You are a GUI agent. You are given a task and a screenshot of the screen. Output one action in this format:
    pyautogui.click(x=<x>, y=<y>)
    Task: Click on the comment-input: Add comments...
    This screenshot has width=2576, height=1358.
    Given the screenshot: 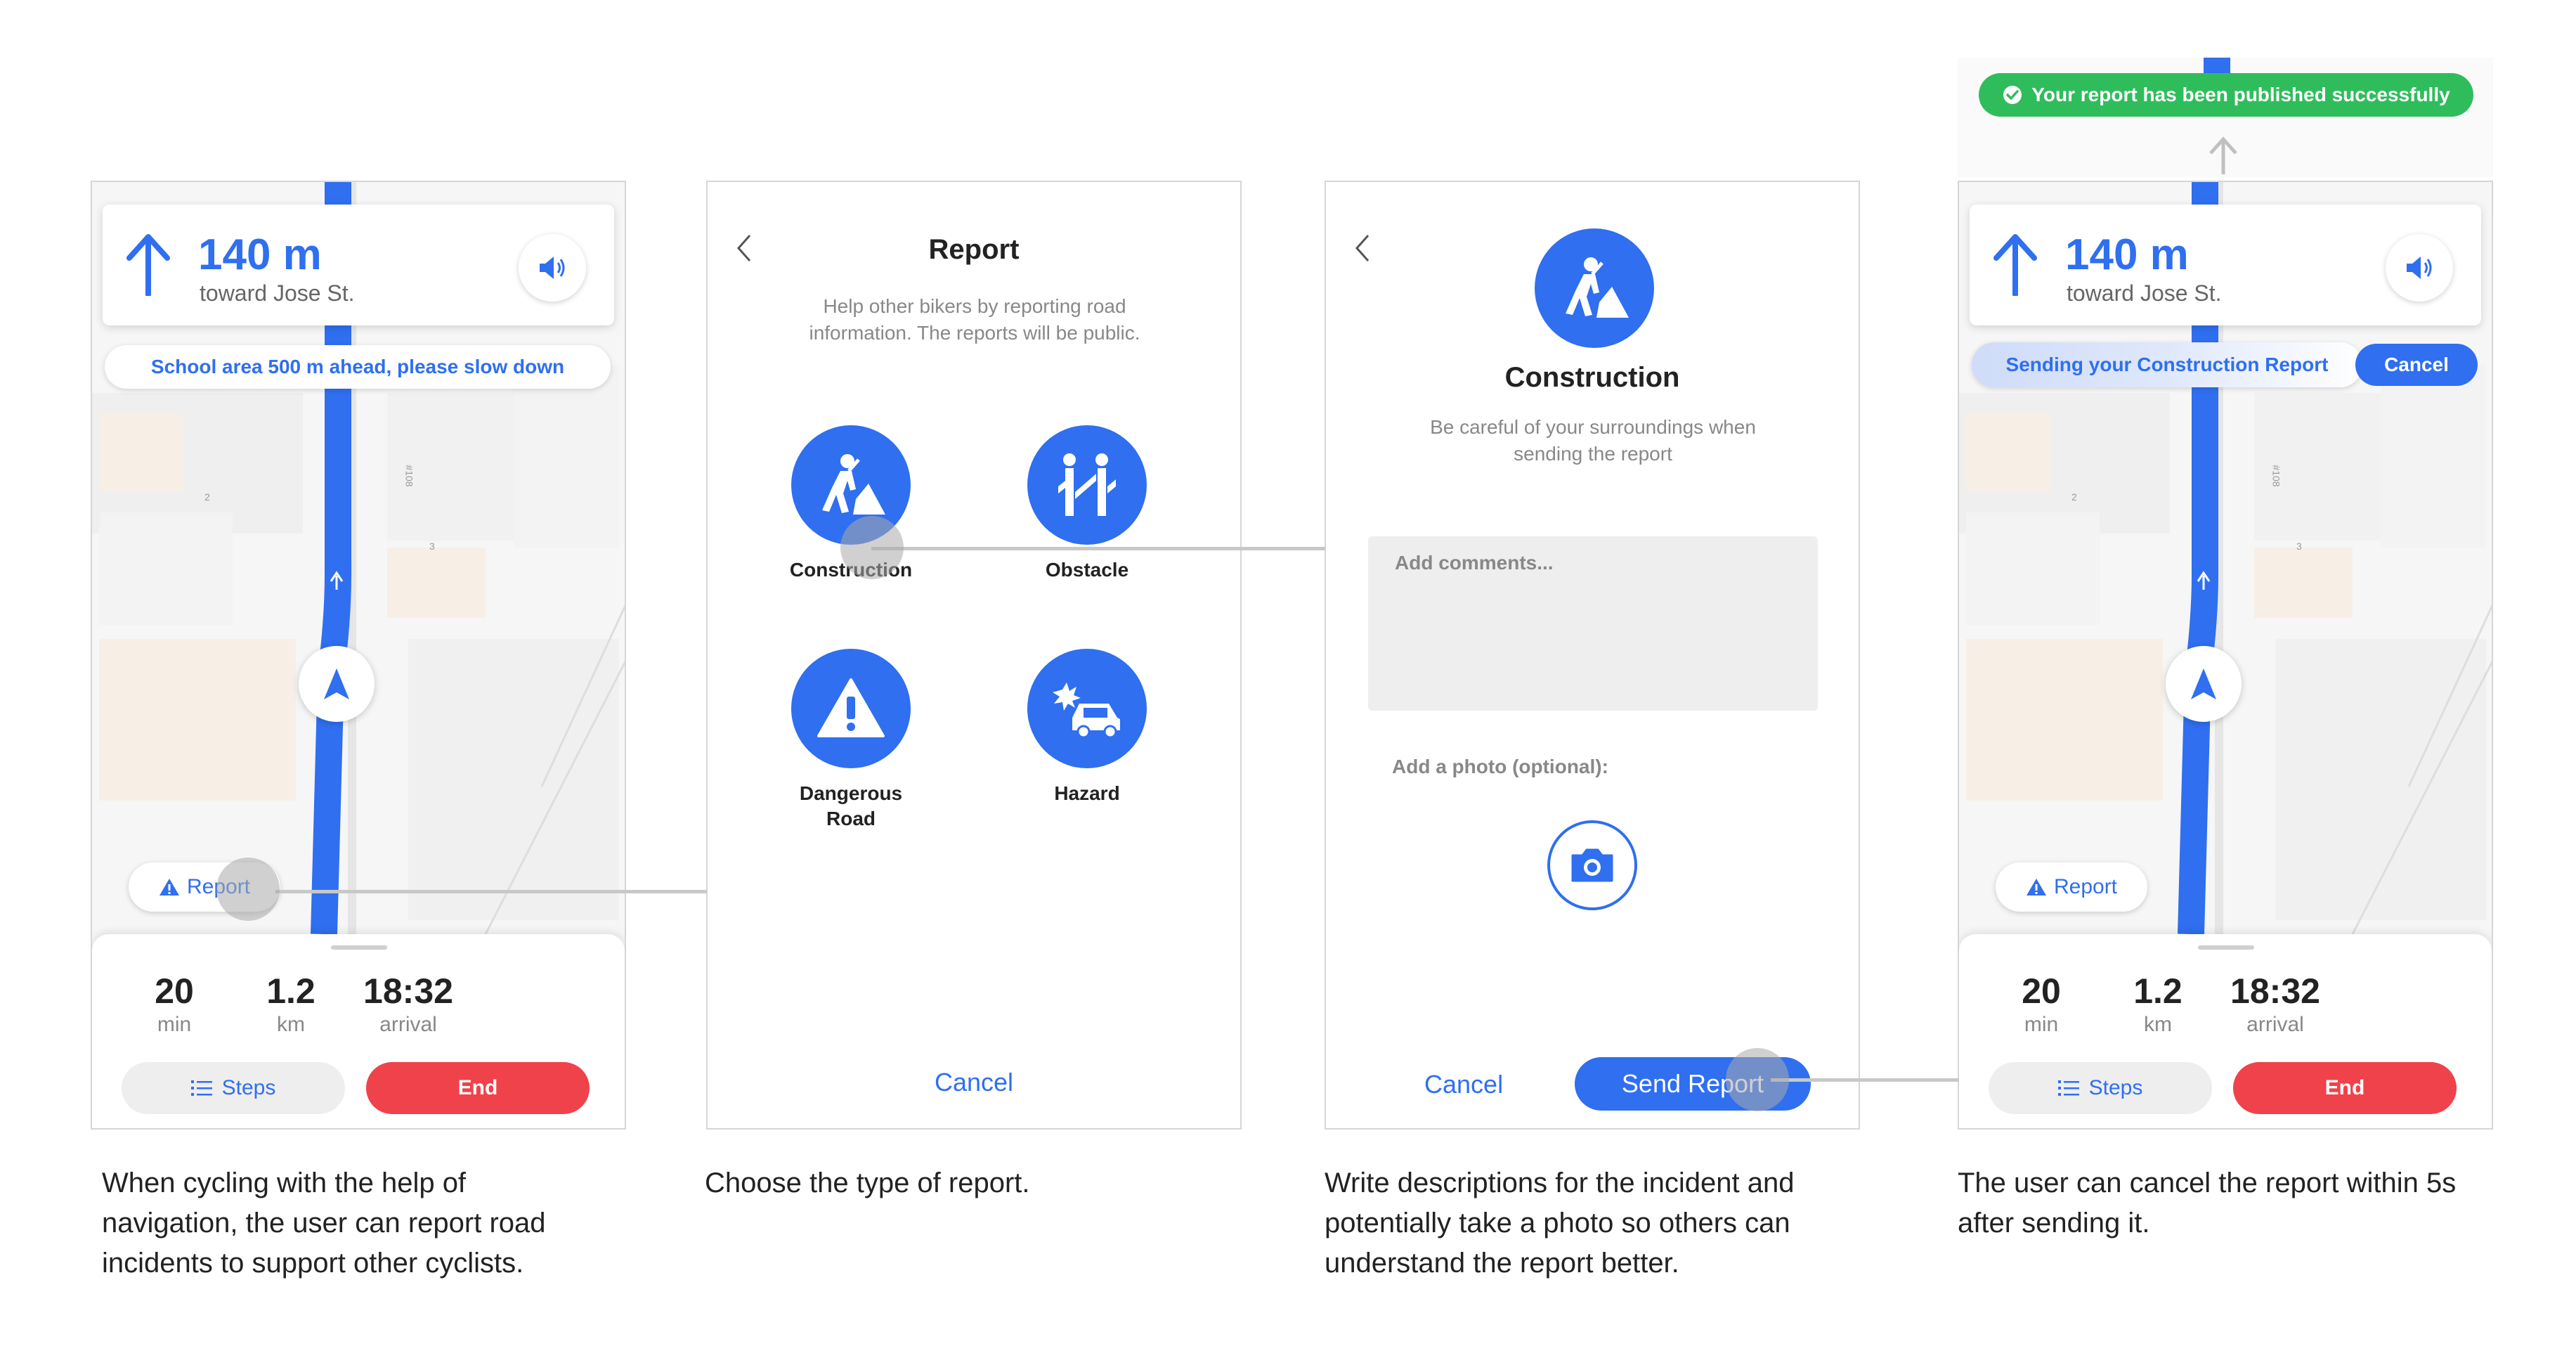 What is the action you would take?
    pyautogui.click(x=1593, y=623)
    